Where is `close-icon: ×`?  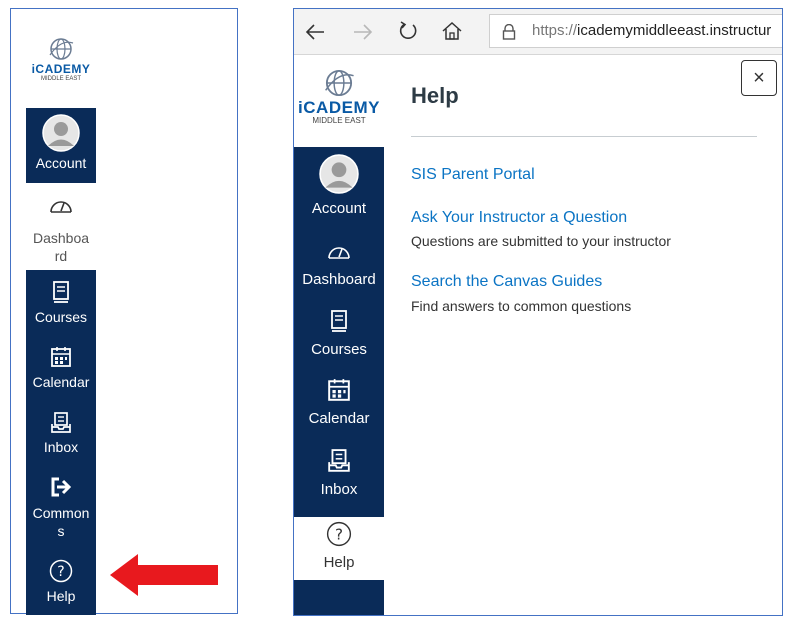 close-icon: × is located at coordinates (759, 77).